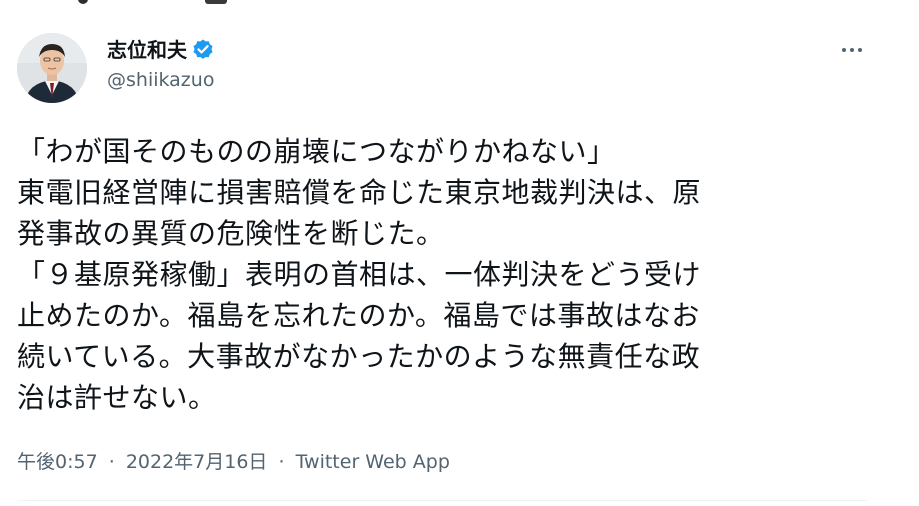  I want to click on avatar-portrait-icon, so click(52, 68).